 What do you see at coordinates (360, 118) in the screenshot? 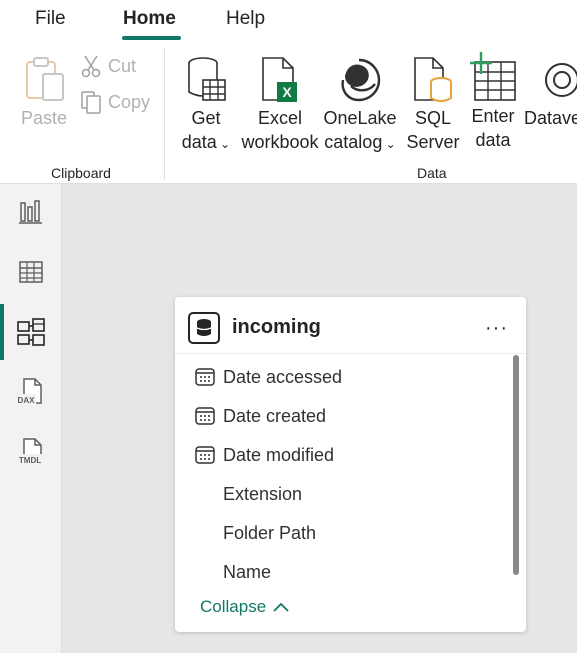
I see `onelake-label-1: OneLake` at bounding box center [360, 118].